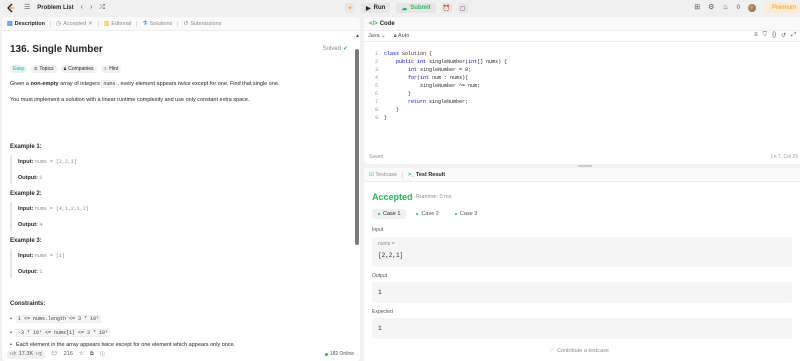 This screenshot has width=800, height=361. I want to click on constraint-item: • 1 <= nums.length <= 3 * 10⁴, so click(55, 319).